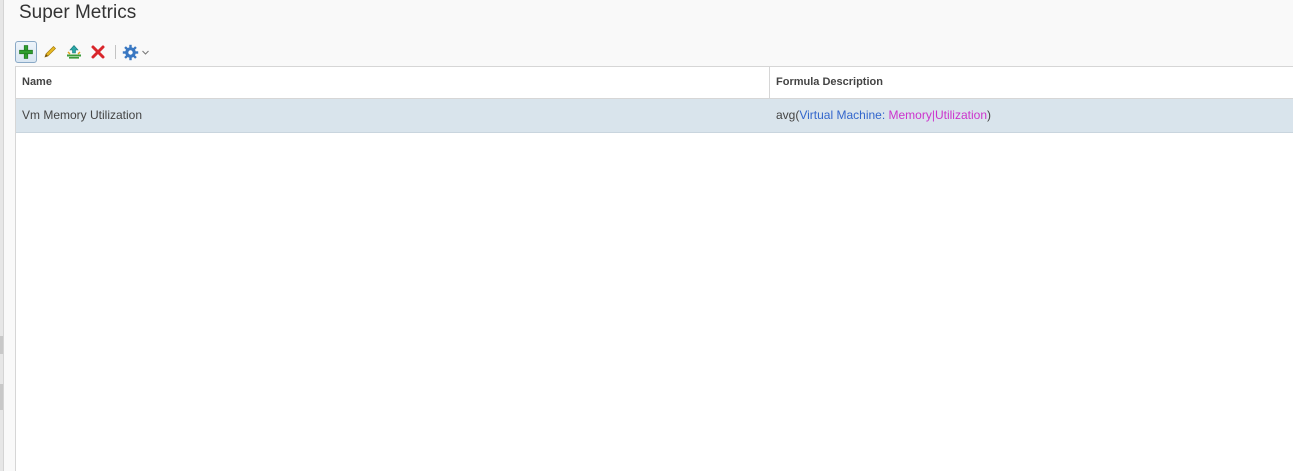 Image resolution: width=1293 pixels, height=471 pixels. I want to click on grid-header: Name Formula Description, so click(654, 83).